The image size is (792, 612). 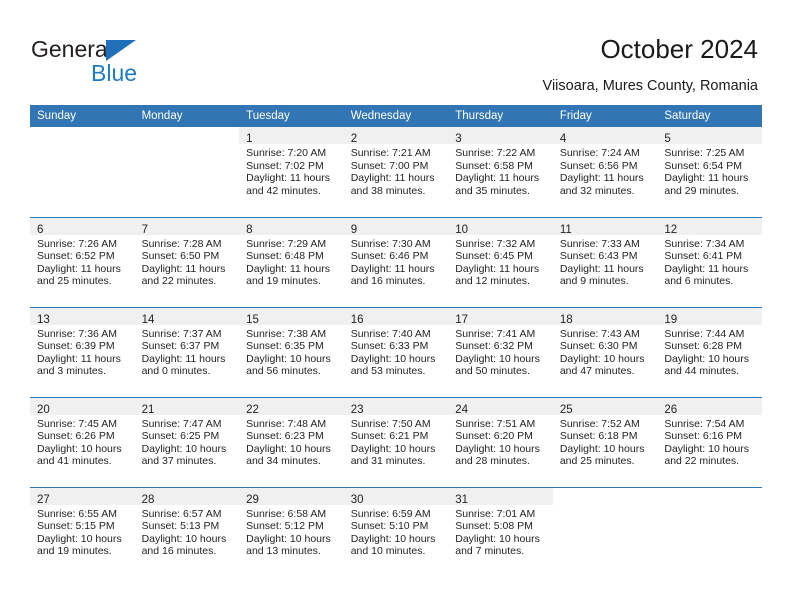 I want to click on daylight-duration-line2: and 28 minutes., so click(x=492, y=461).